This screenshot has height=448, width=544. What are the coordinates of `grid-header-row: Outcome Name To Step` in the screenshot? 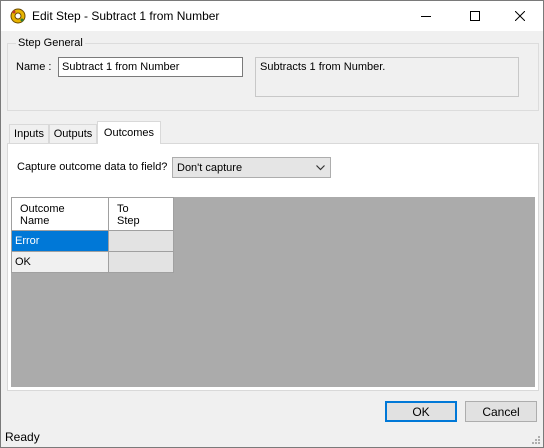 It's located at (92, 214).